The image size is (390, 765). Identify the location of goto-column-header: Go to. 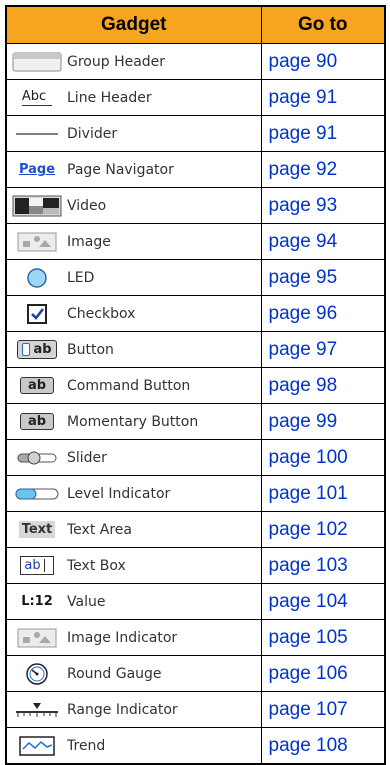
(323, 24).